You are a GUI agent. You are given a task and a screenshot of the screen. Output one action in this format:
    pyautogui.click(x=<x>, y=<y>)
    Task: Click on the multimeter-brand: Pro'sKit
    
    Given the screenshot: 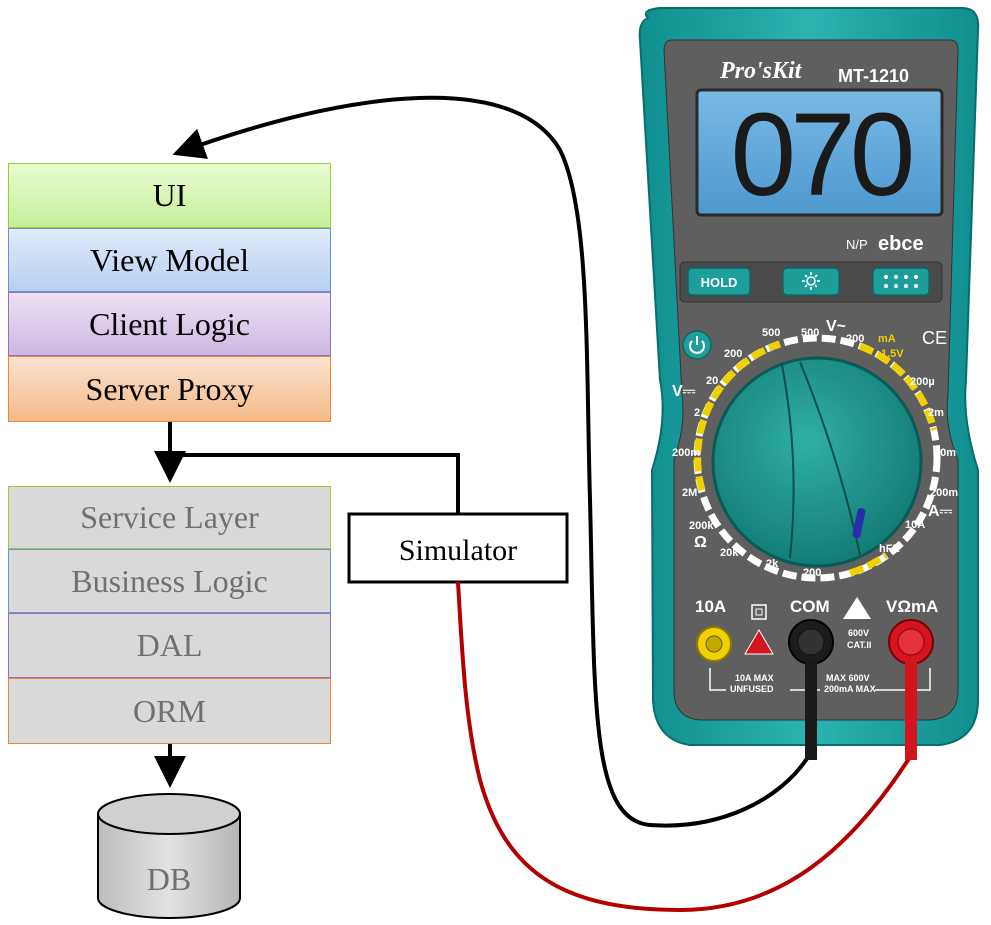 What is the action you would take?
    pyautogui.click(x=761, y=71)
    